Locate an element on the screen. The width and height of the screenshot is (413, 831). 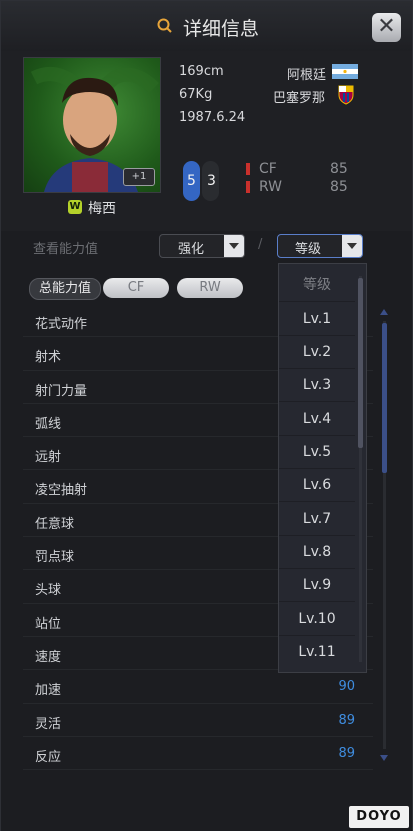
player-club: 巴塞罗那 is located at coordinates (299, 98).